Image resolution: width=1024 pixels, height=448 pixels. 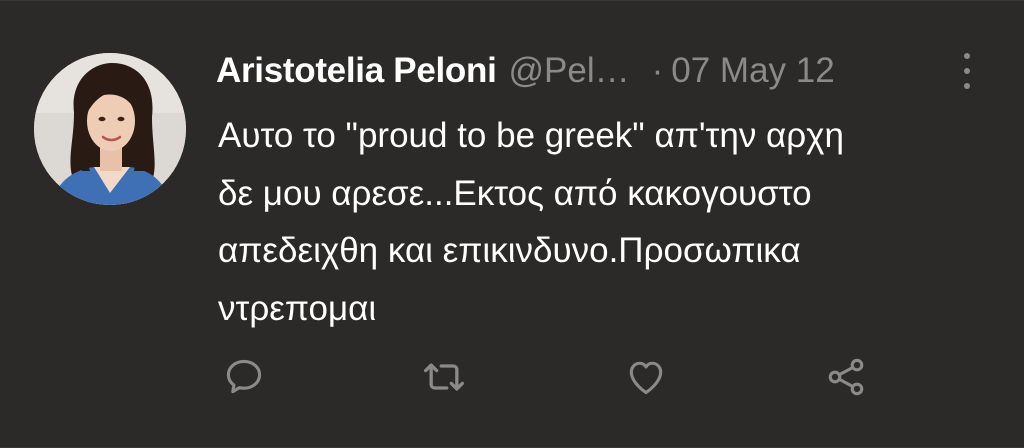 I want to click on more-options-icon, so click(x=967, y=71).